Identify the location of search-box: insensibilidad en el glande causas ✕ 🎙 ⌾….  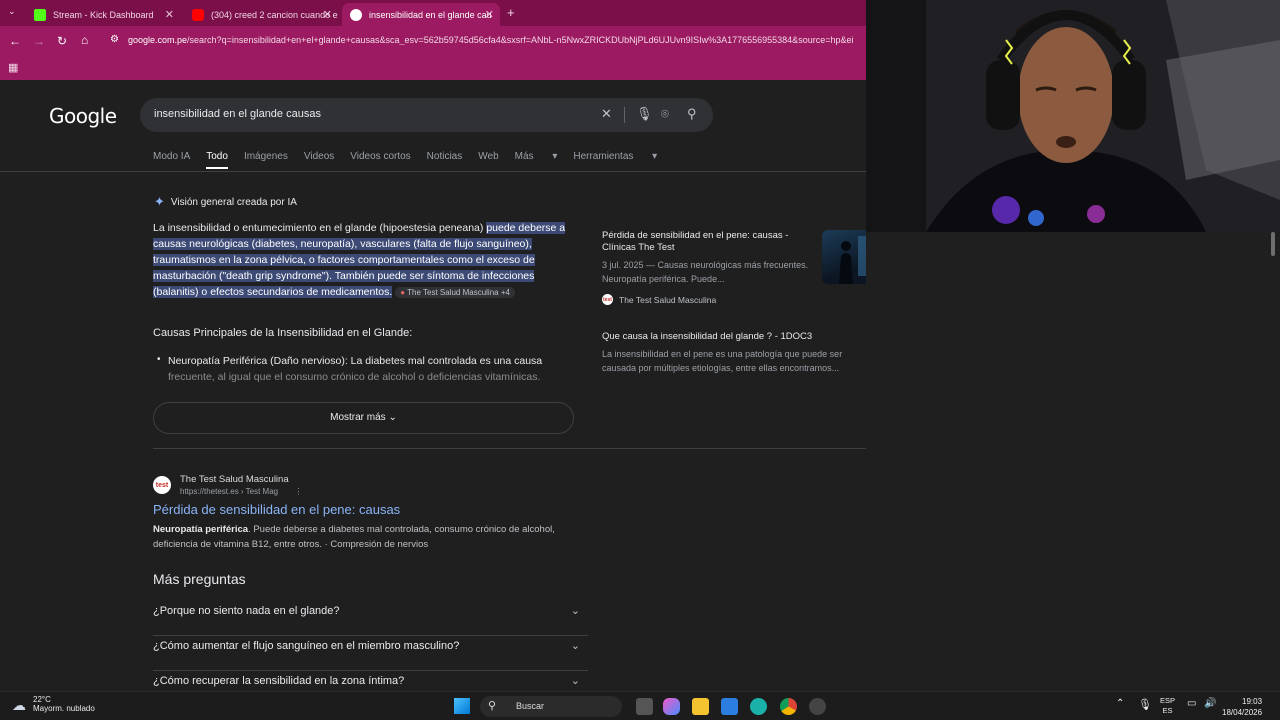
(426, 115).